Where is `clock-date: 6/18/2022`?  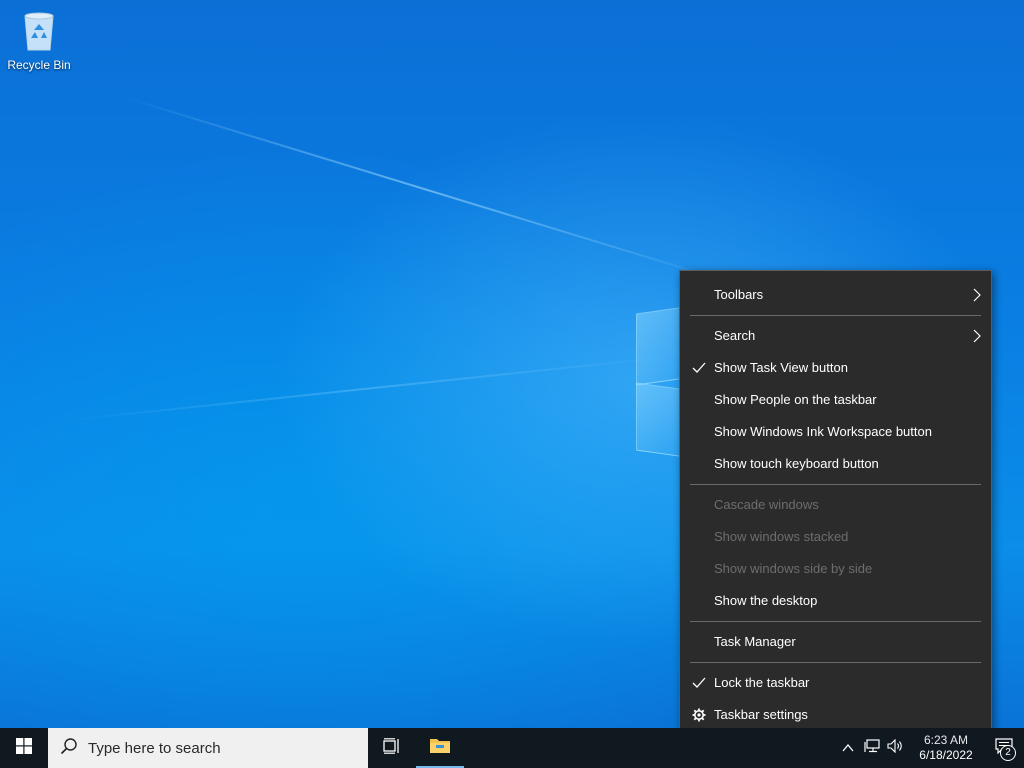 clock-date: 6/18/2022 is located at coordinates (946, 755).